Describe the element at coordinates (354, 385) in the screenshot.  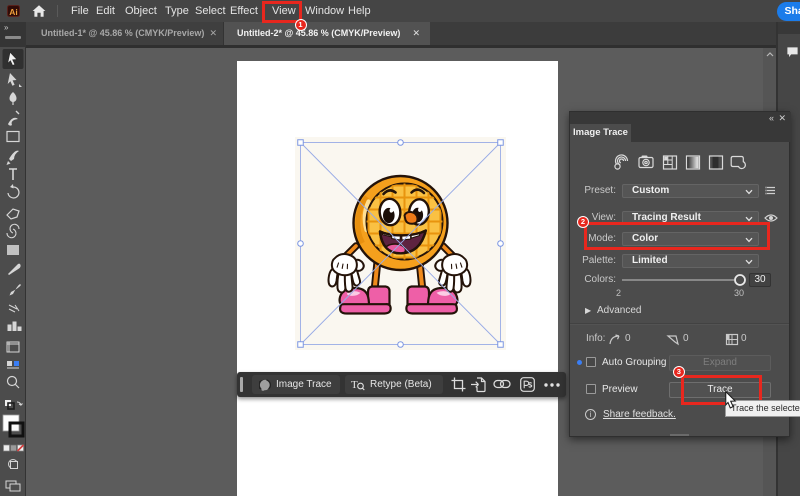
I see `svg-text: T` at that location.